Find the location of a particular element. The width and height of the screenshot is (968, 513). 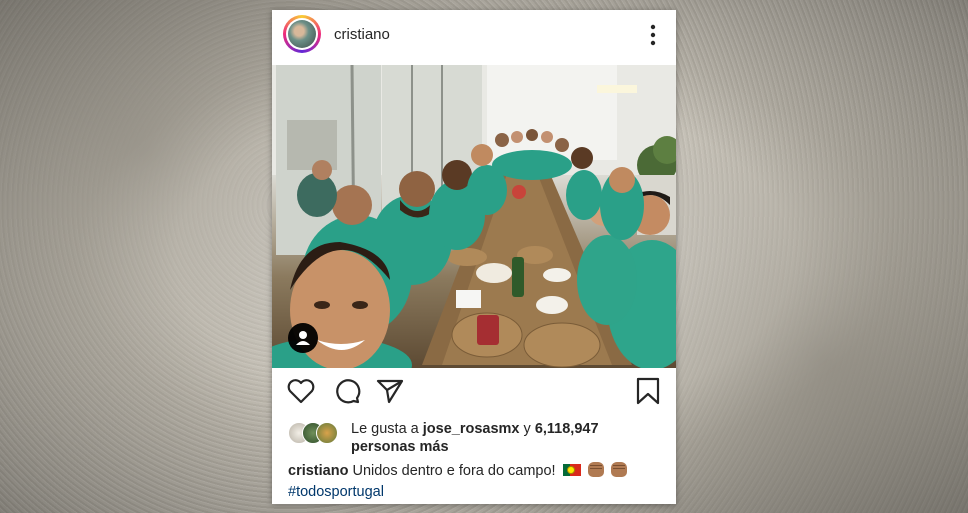

post-header: cristiano is located at coordinates (474, 36).